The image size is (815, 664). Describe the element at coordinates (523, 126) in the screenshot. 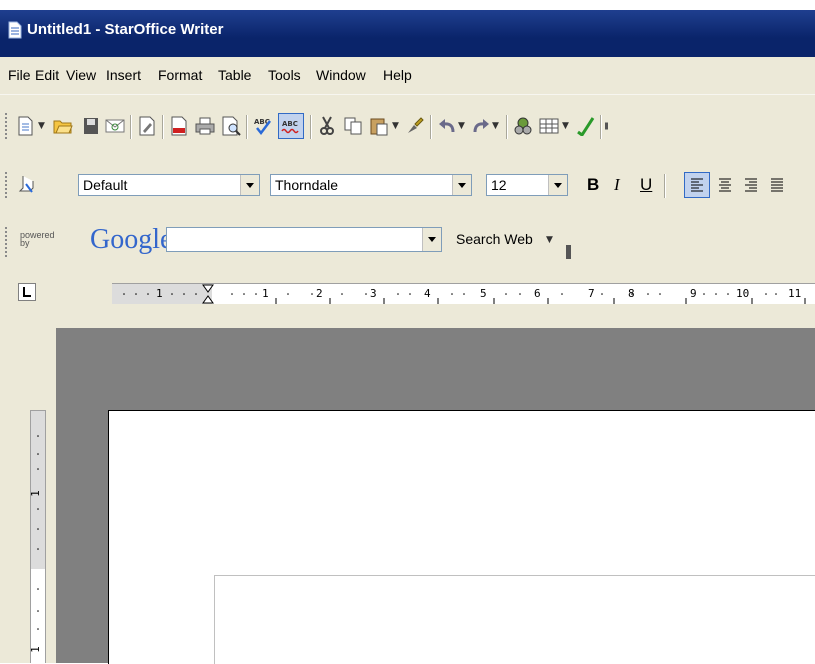

I see `navigator-icon` at that location.